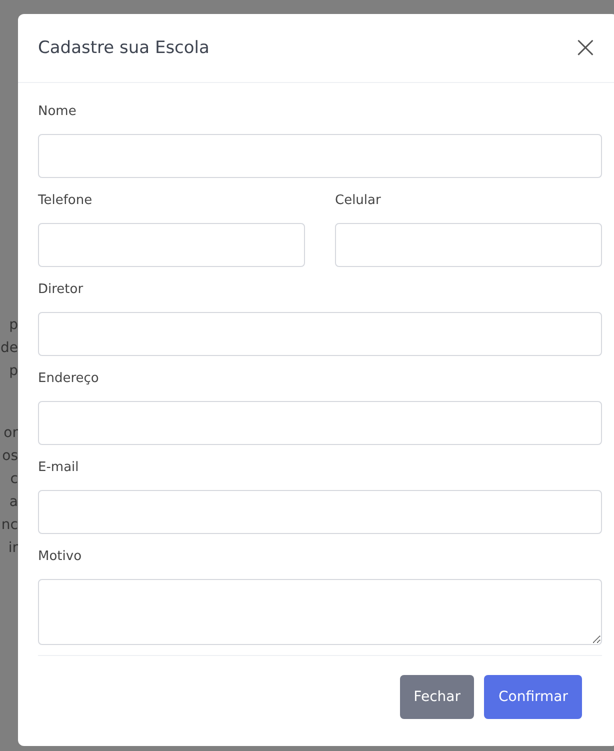 The width and height of the screenshot is (614, 751). I want to click on textarea-field, so click(320, 612).